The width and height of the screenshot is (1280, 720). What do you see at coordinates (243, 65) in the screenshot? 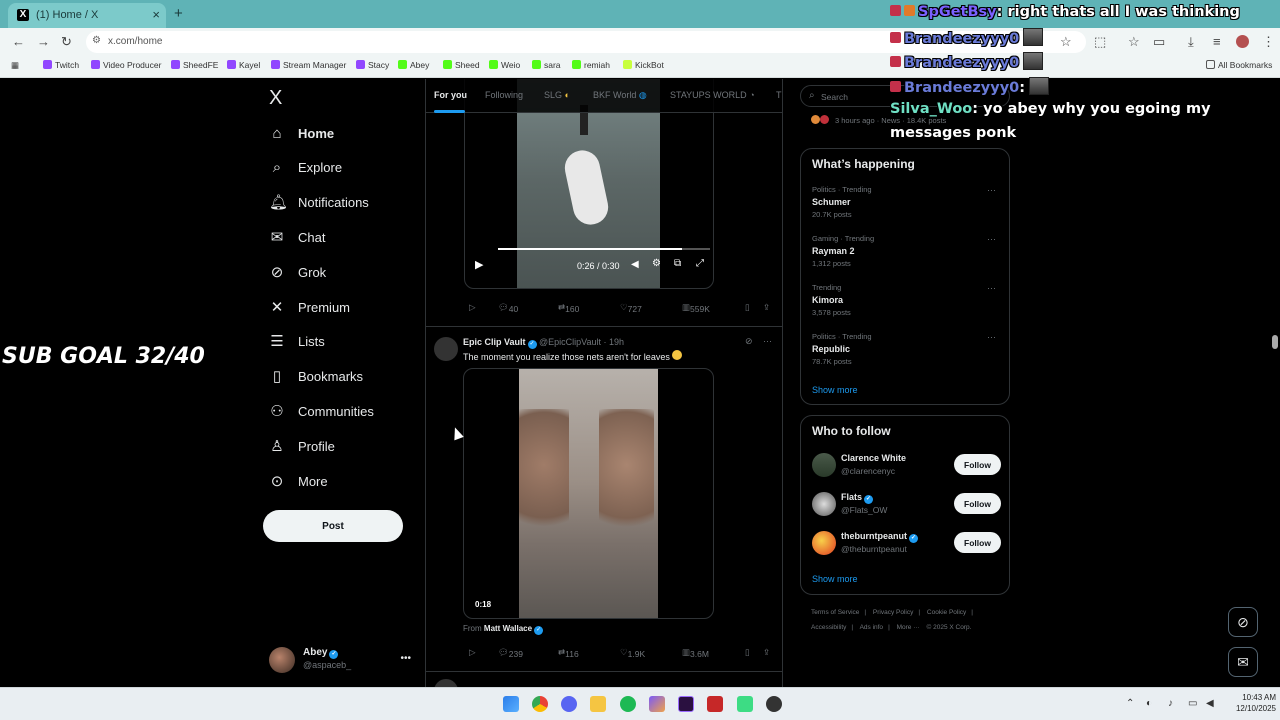
I see `bookmark-item: Kayel` at bounding box center [243, 65].